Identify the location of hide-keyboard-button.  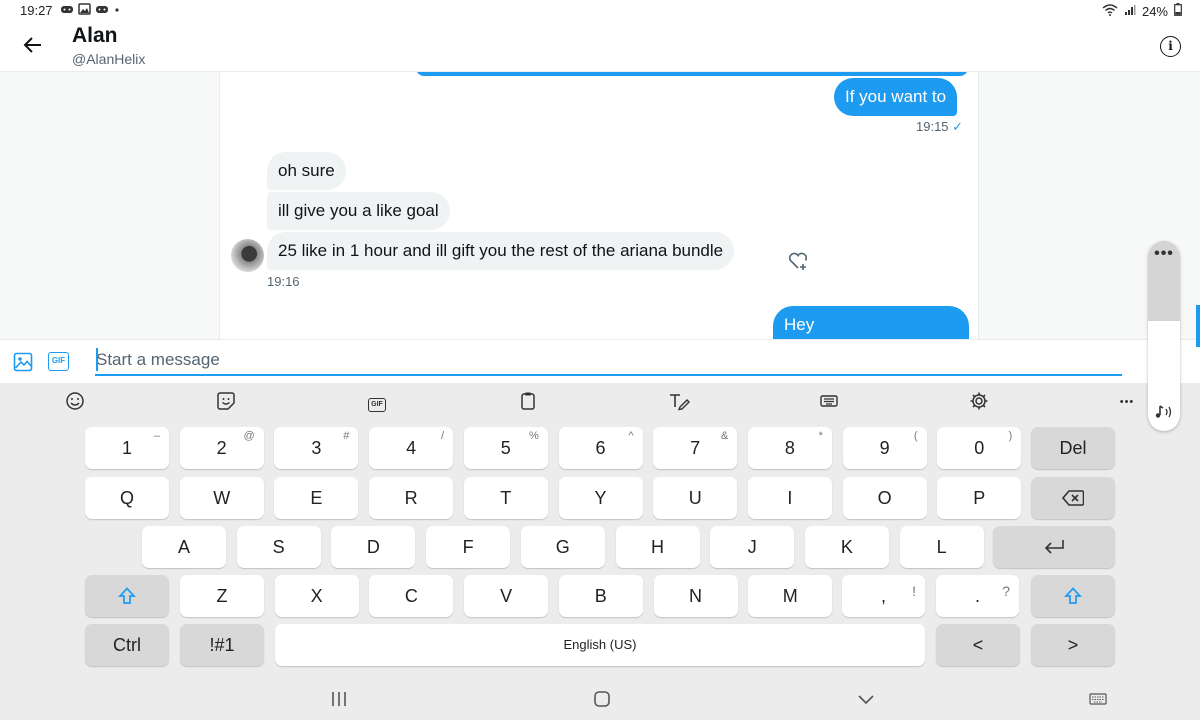
(866, 700).